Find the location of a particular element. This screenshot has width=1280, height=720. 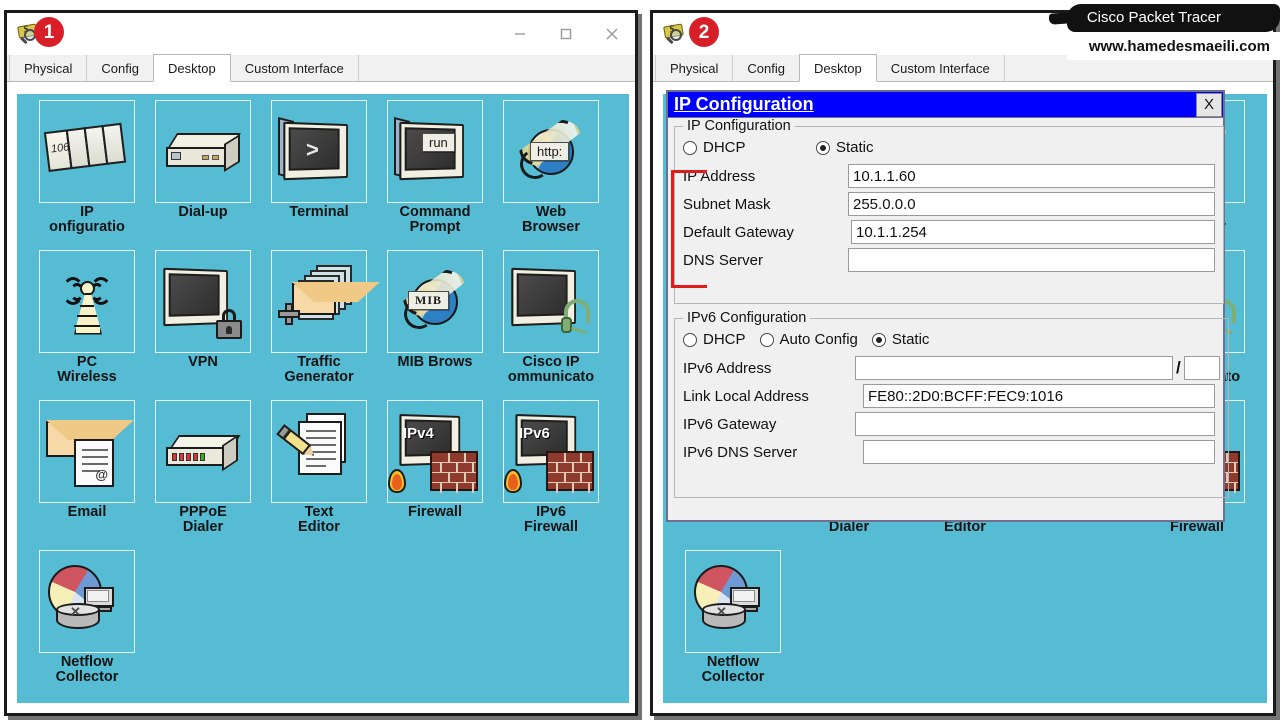

field-label: DNS Server is located at coordinates (723, 260).